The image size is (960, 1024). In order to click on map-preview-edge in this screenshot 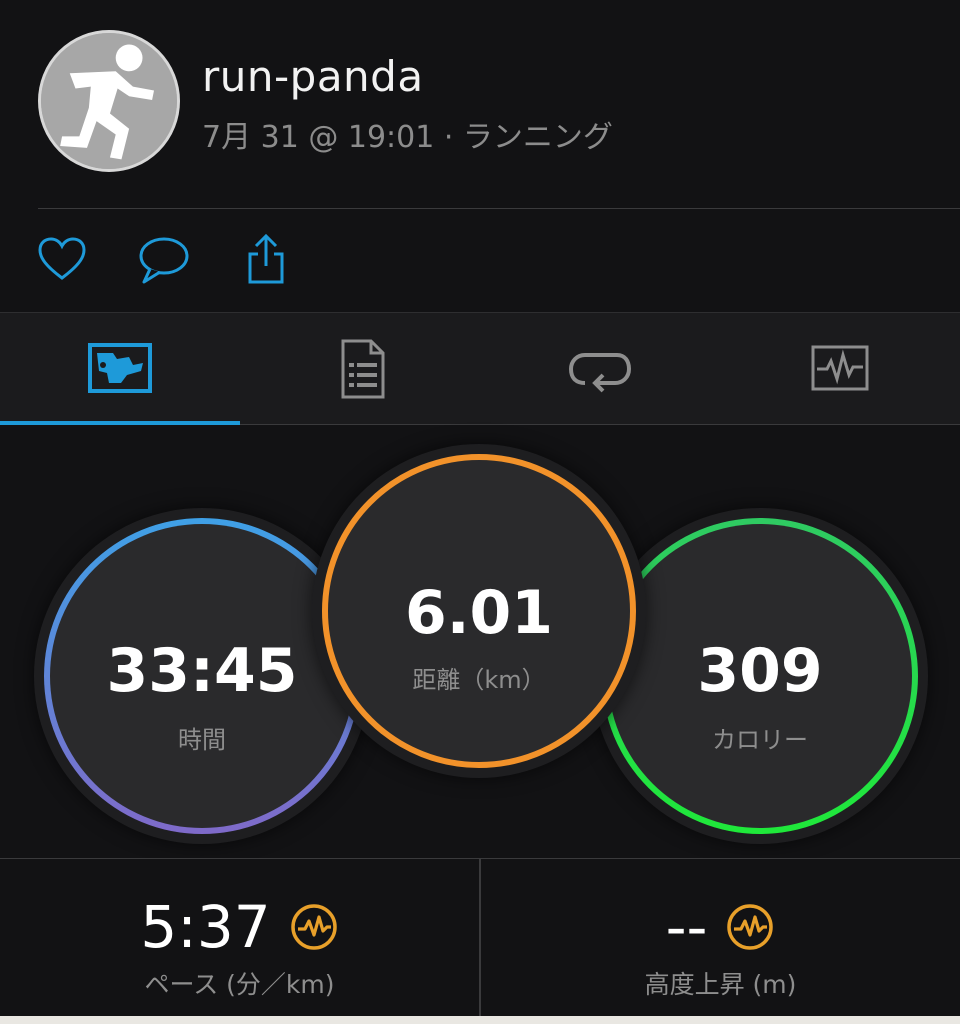, I will do `click(480, 1020)`.